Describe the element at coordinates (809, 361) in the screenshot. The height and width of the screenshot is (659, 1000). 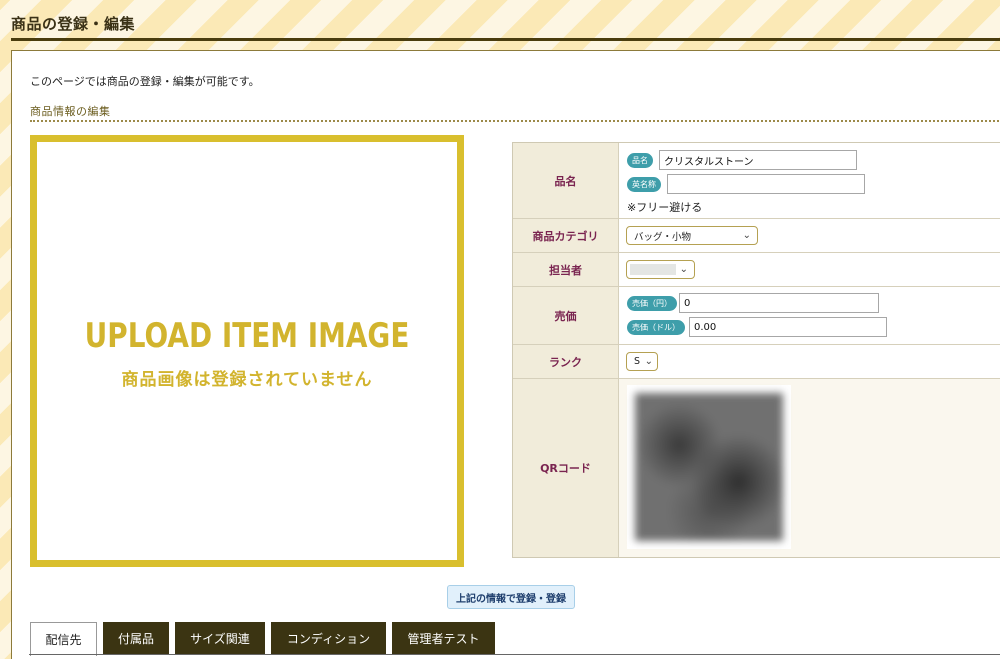
I see `row-content-rank: S ⌄` at that location.